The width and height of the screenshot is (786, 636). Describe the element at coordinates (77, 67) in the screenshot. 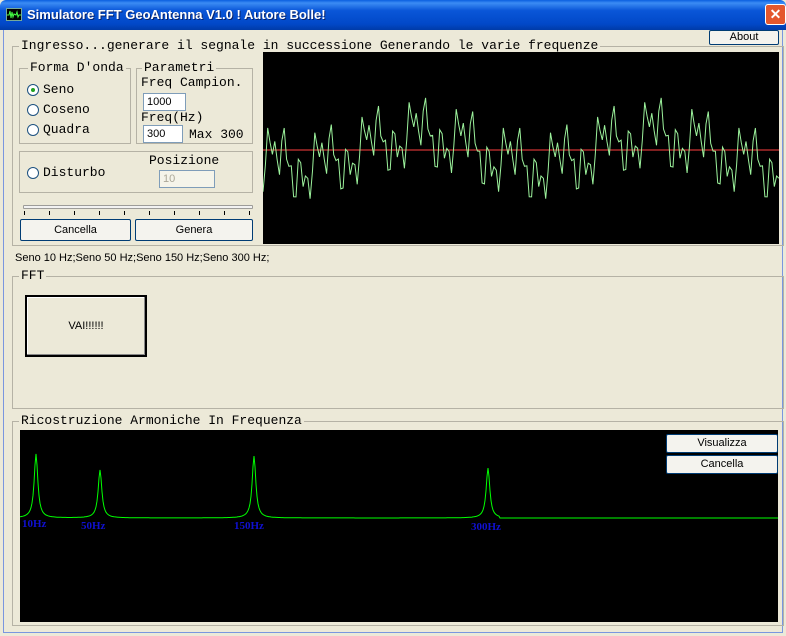

I see `waveform-legend: Forma D'onda` at that location.